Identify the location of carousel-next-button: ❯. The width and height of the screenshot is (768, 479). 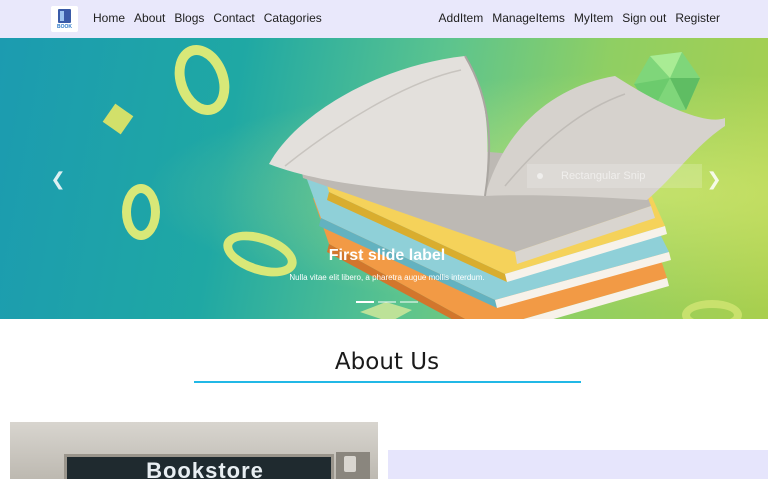
(714, 179).